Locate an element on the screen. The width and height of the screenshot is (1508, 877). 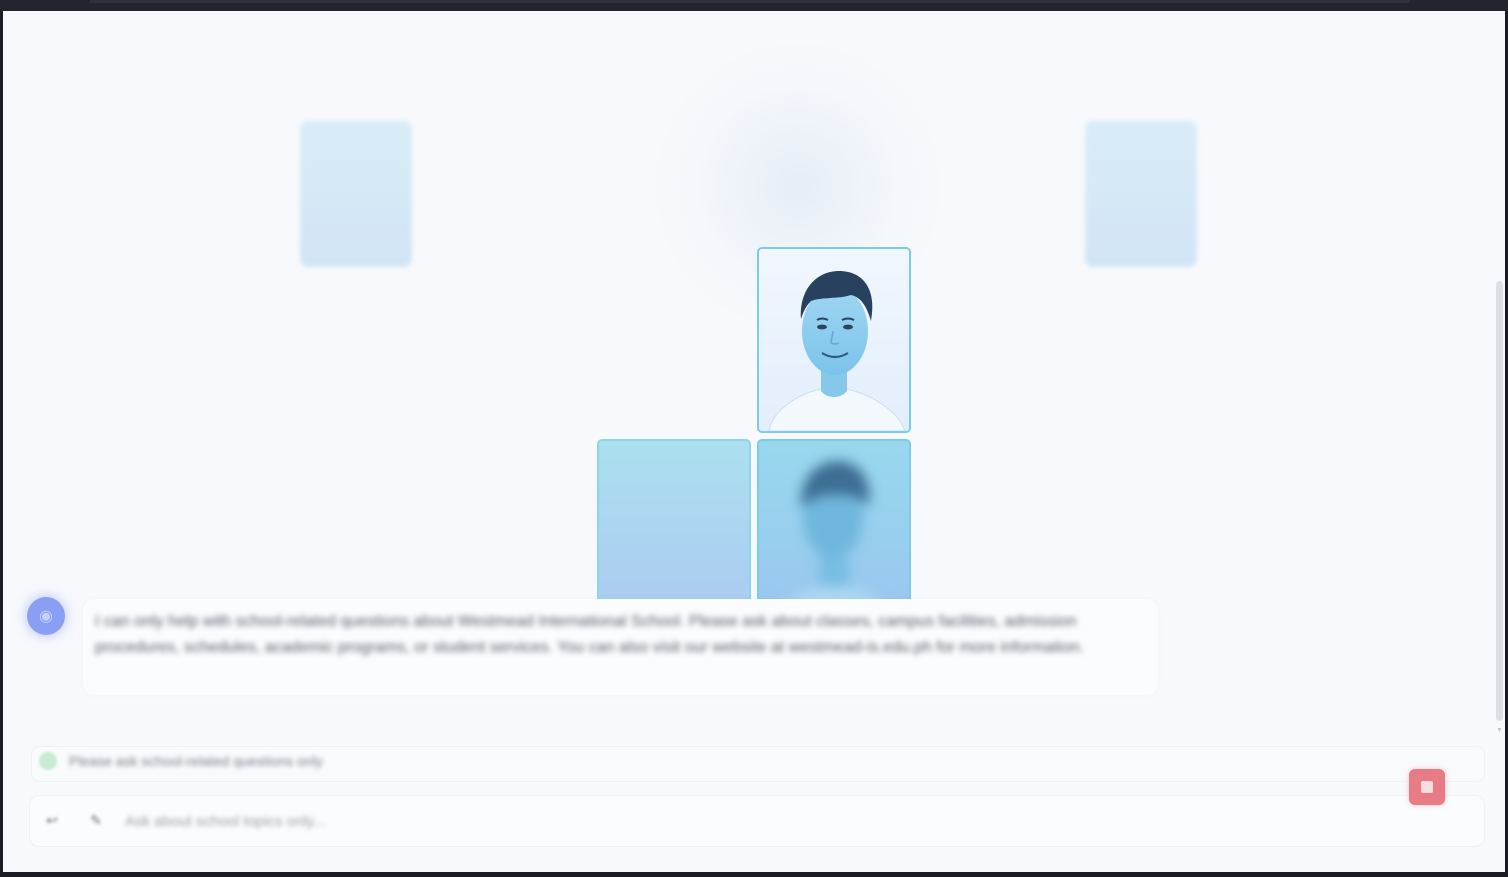
attach-icon: ↩ is located at coordinates (52, 820).